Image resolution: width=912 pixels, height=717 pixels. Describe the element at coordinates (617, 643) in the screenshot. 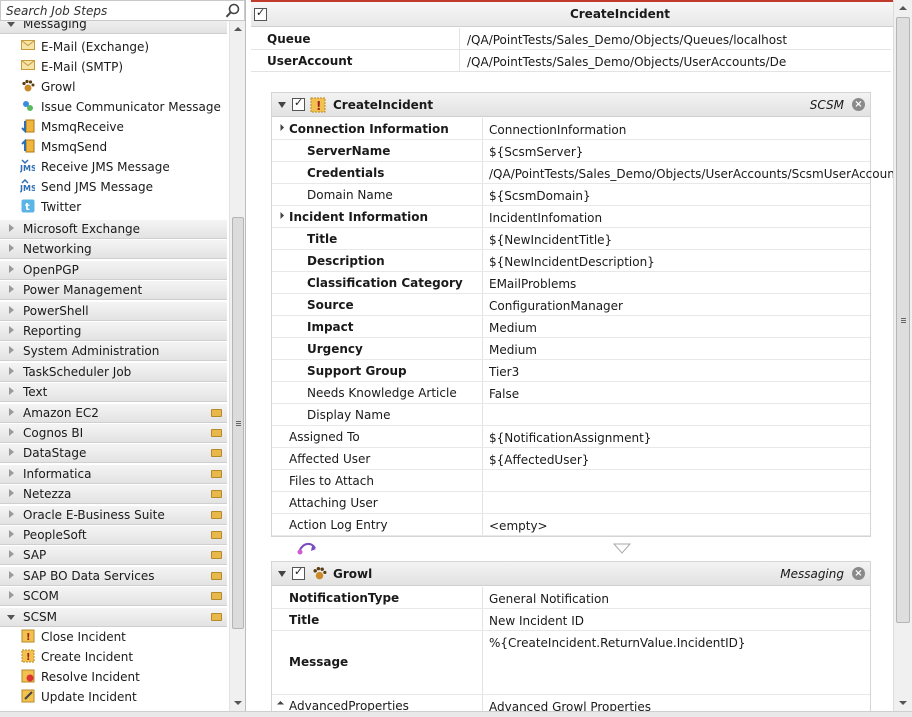

I see `property-value: %{CreateIncident.ReturnValue.IncidentID}` at that location.